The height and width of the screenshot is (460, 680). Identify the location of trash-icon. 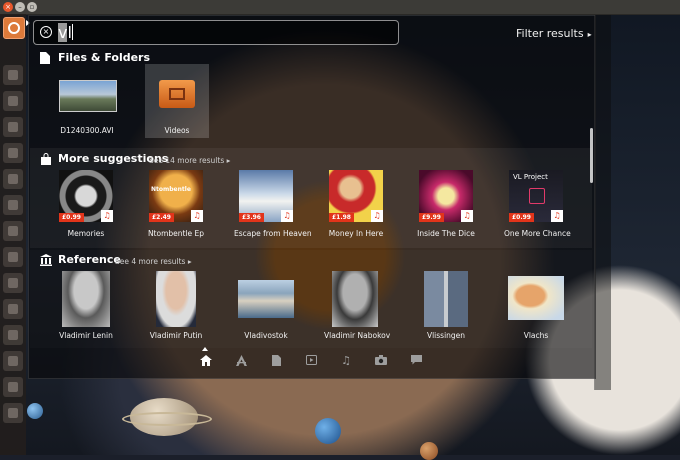
(13, 413).